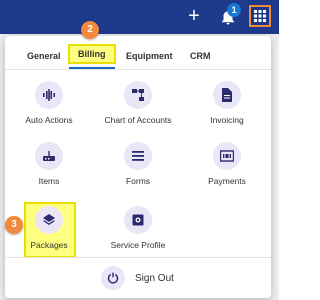 Image resolution: width=320 pixels, height=300 pixels. What do you see at coordinates (49, 120) in the screenshot?
I see `menu-item-label: Auto Actions` at bounding box center [49, 120].